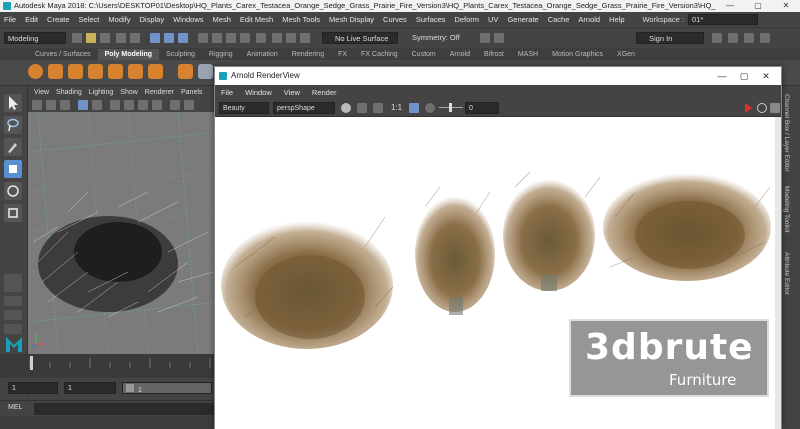 The image size is (800, 429). Describe the element at coordinates (424, 54) in the screenshot. I see `tab-custom: Custom` at that location.